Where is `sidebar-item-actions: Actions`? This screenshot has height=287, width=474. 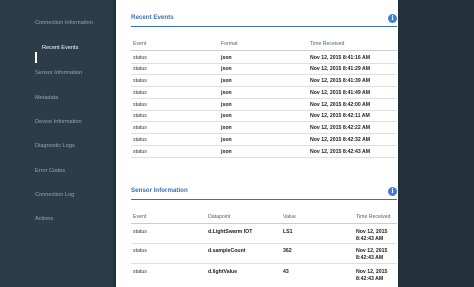 sidebar-item-actions: Actions is located at coordinates (44, 219).